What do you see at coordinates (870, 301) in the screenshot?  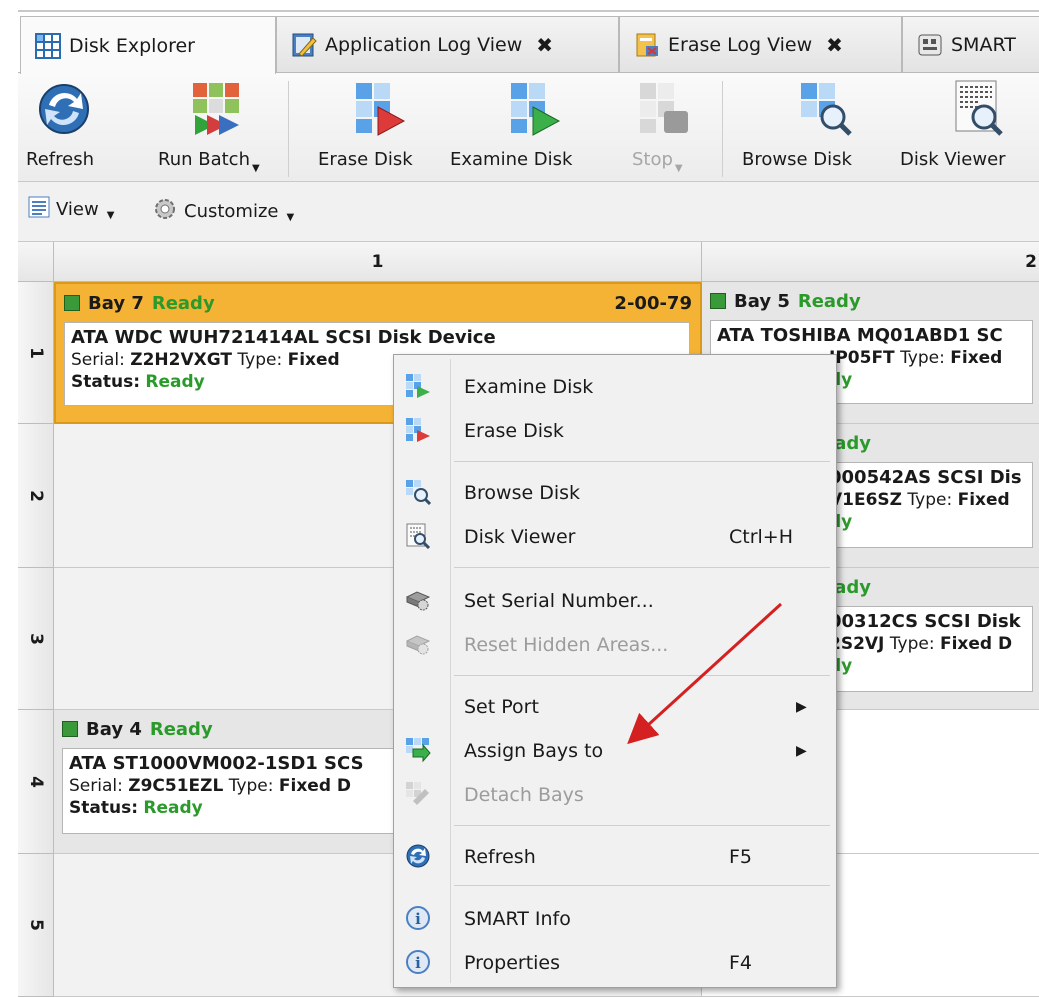 I see `bay-header: Bay 5 Ready` at bounding box center [870, 301].